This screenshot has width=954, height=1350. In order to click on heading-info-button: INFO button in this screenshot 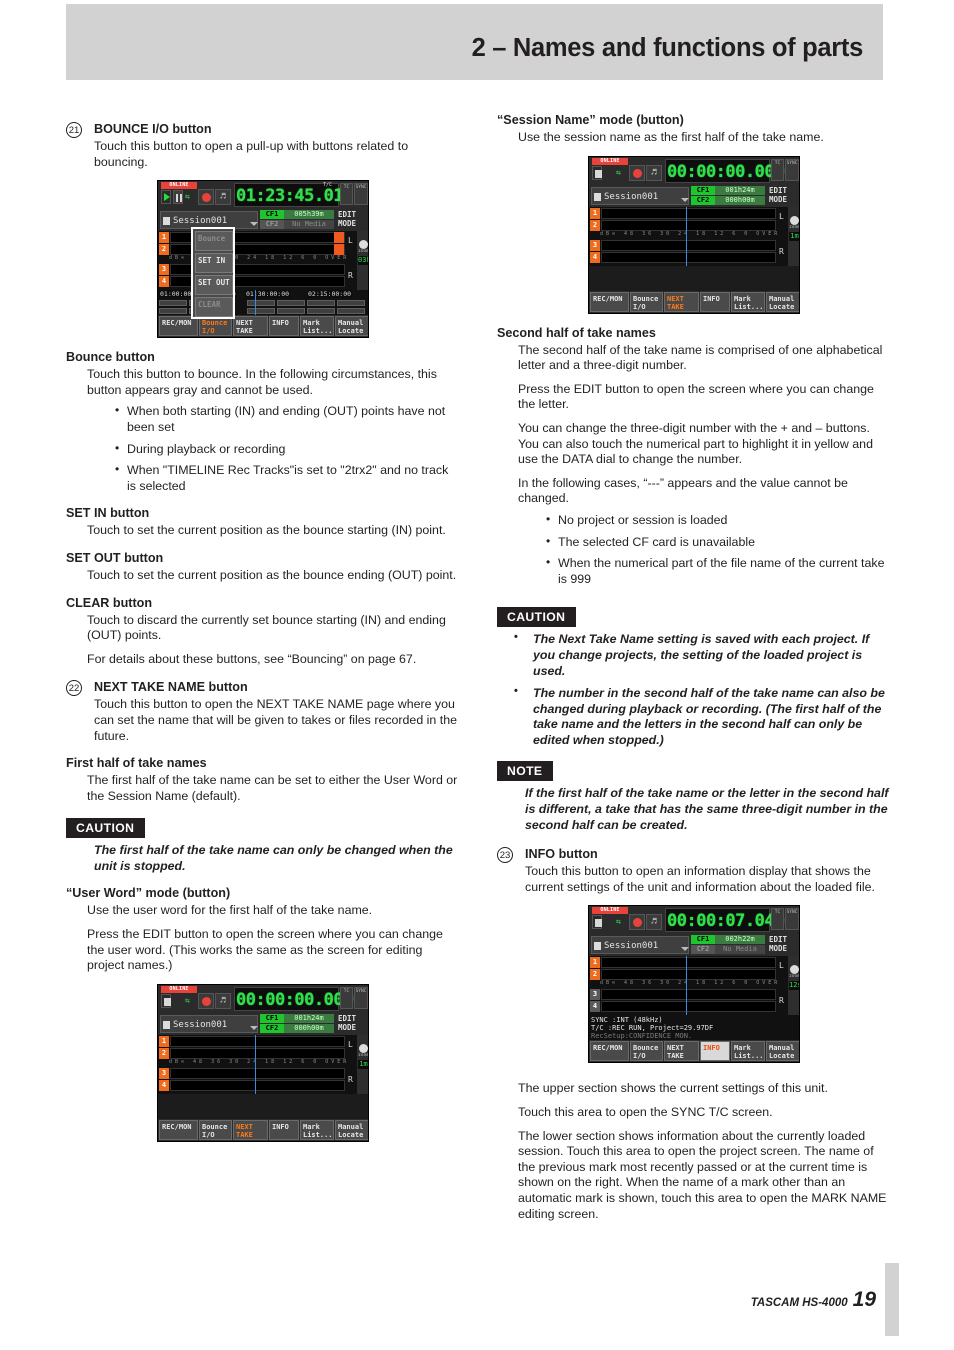, I will do `click(561, 854)`.